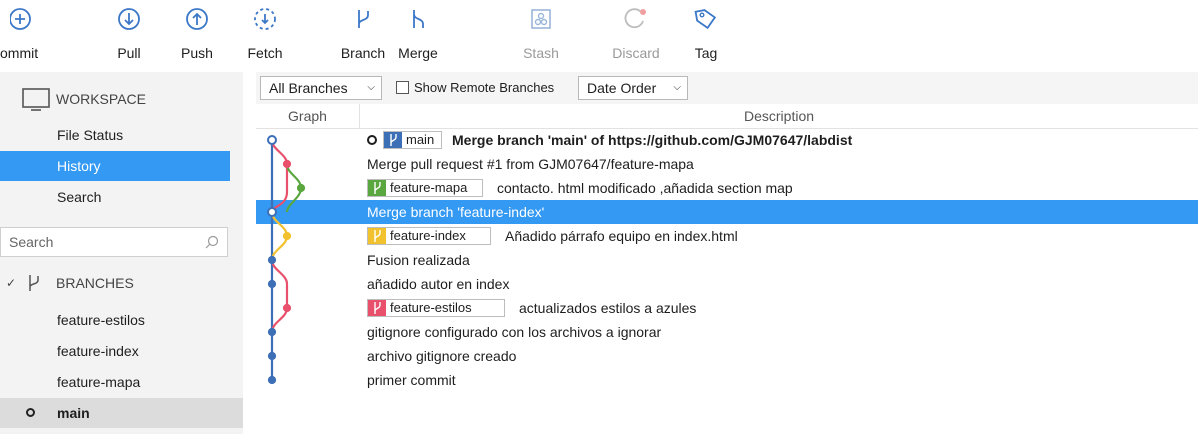 Image resolution: width=1198 pixels, height=434 pixels. I want to click on branch-label: Branch, so click(363, 53).